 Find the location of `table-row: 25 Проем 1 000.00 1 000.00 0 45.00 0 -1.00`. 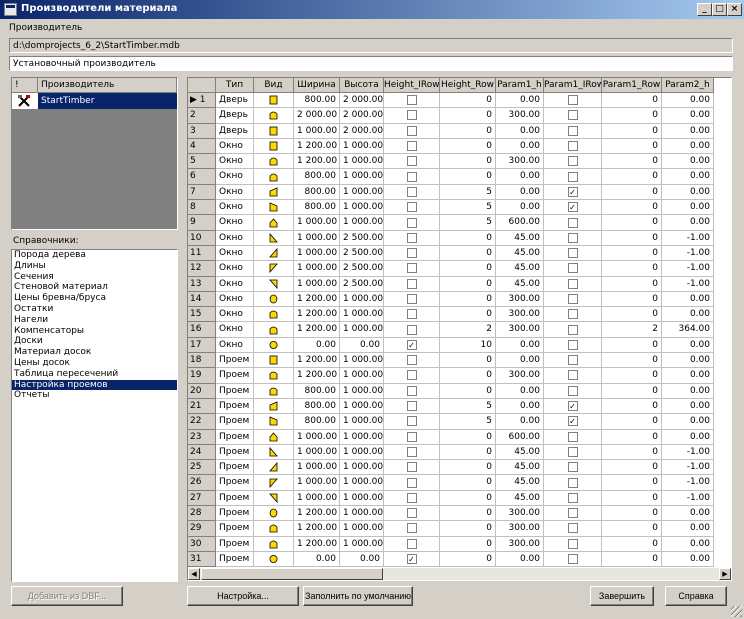

table-row: 25 Проем 1 000.00 1 000.00 0 45.00 0 -1.00 is located at coordinates (451, 468).